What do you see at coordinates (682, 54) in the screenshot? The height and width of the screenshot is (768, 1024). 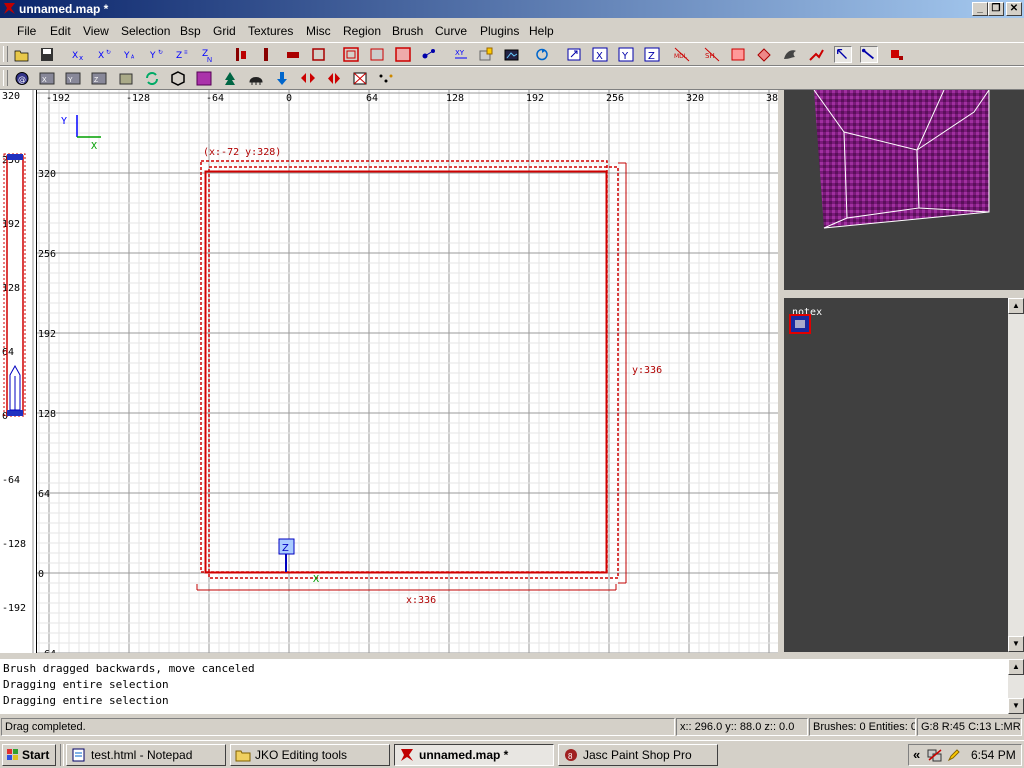 I see `show-model-icon: MDL` at bounding box center [682, 54].